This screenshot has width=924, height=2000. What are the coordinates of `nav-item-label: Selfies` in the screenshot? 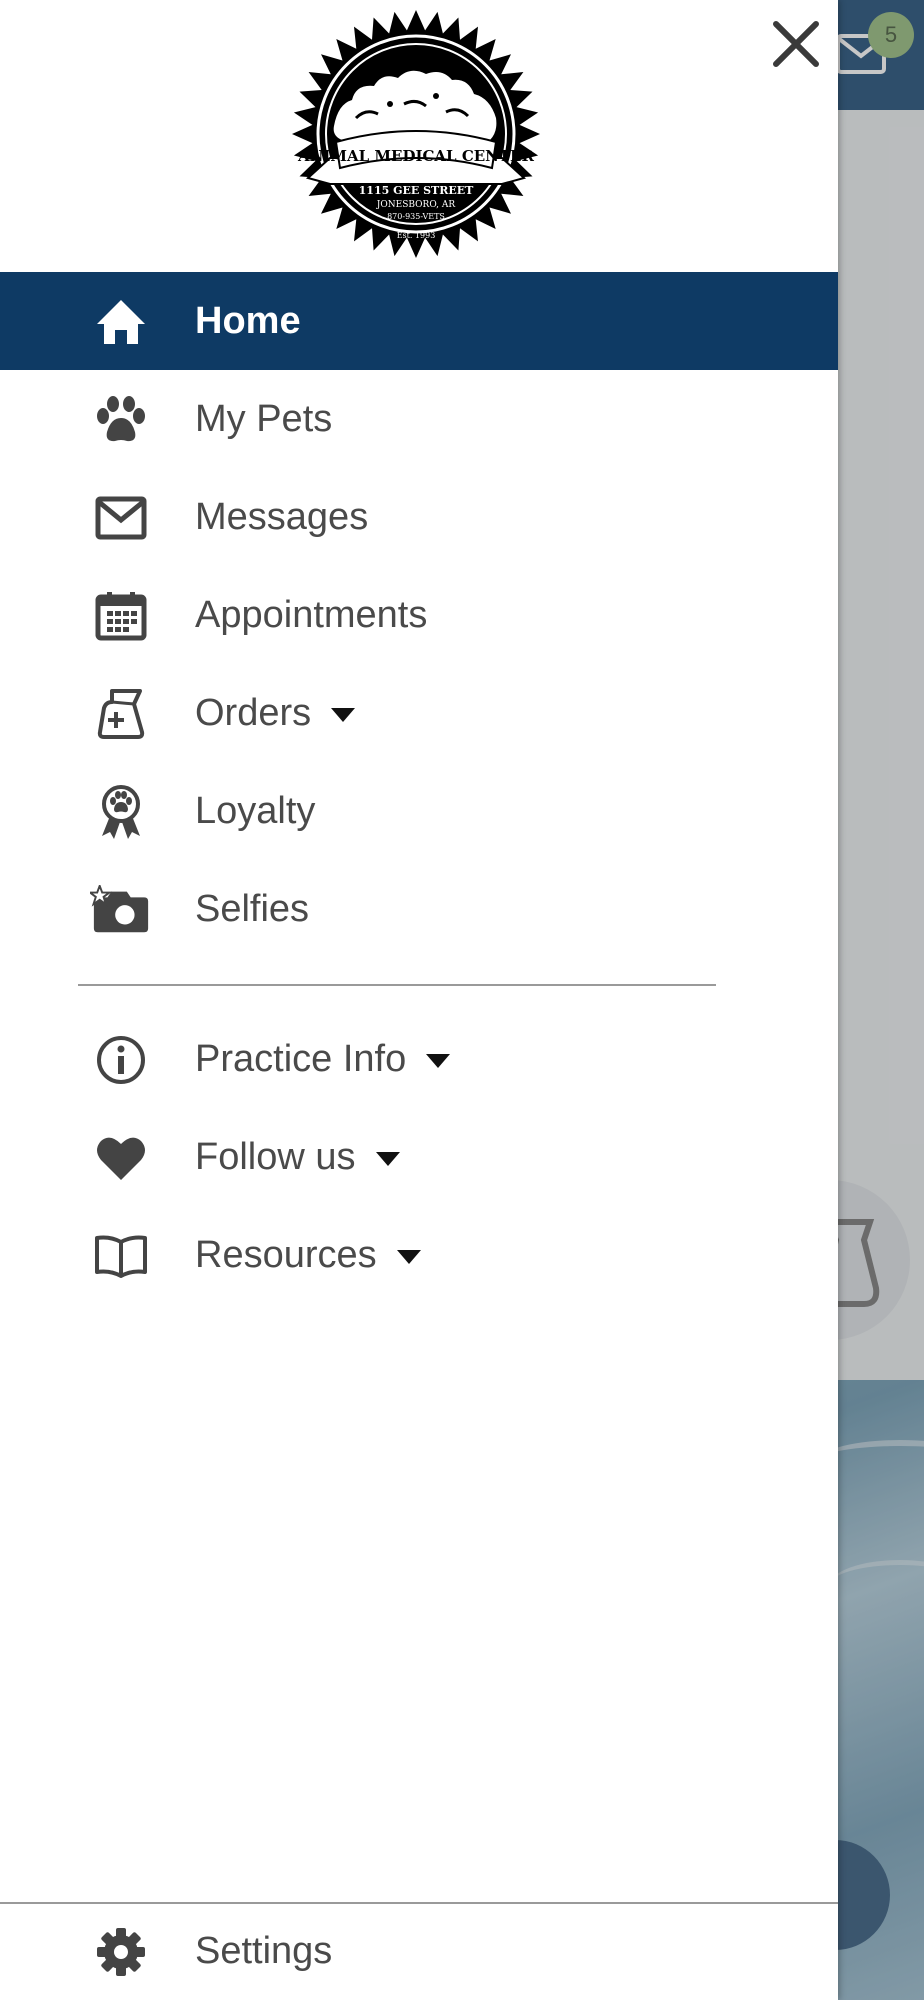 It's located at (252, 909).